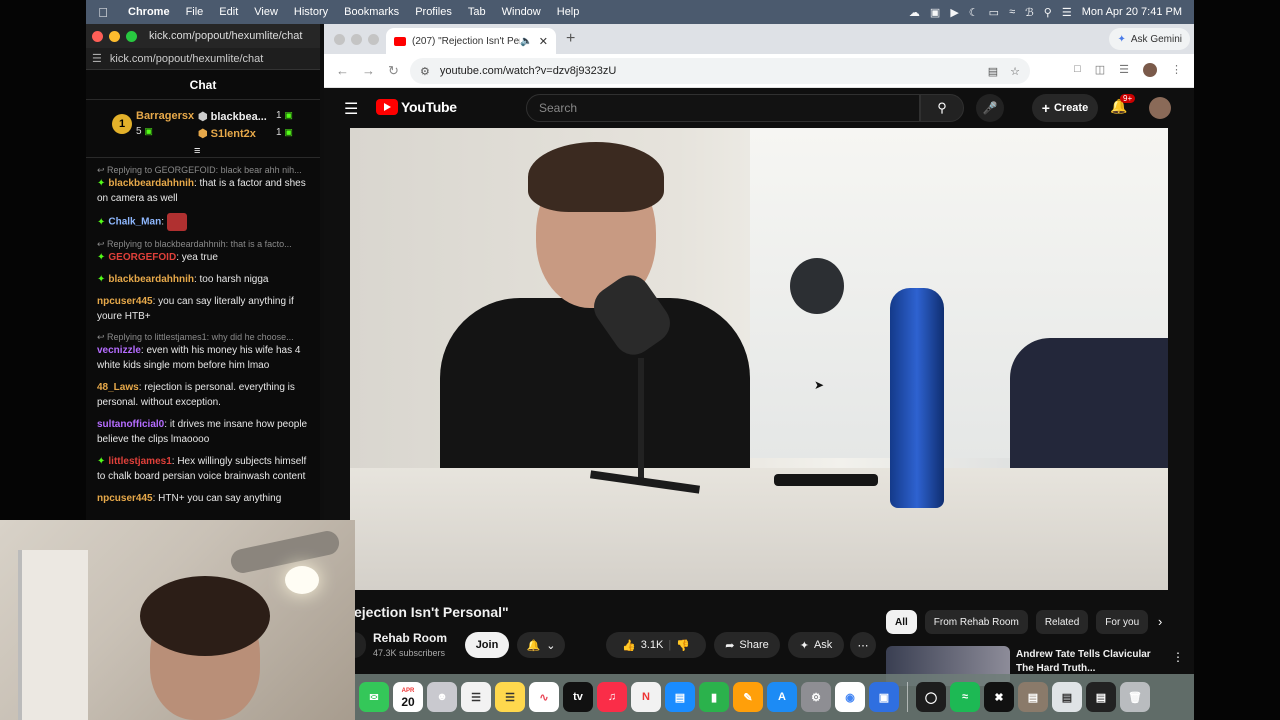 The image size is (1280, 720). What do you see at coordinates (1150, 70) in the screenshot?
I see `profile-avatar` at bounding box center [1150, 70].